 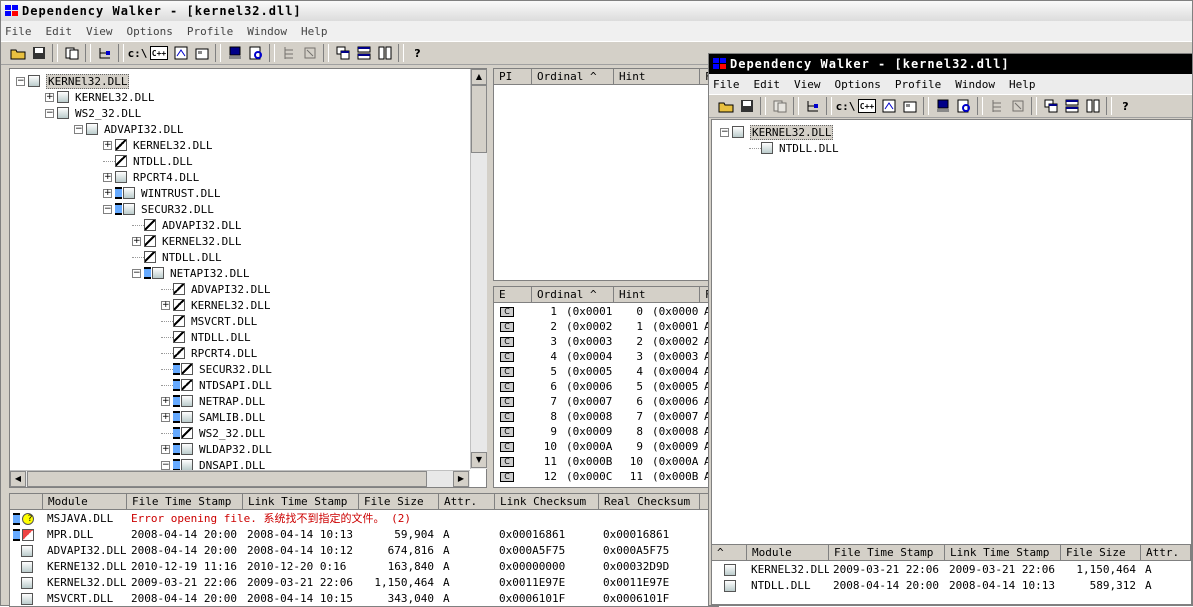 What do you see at coordinates (232, 417) in the screenshot?
I see `tree-node-label: SAMLIB.DLL` at bounding box center [232, 417].